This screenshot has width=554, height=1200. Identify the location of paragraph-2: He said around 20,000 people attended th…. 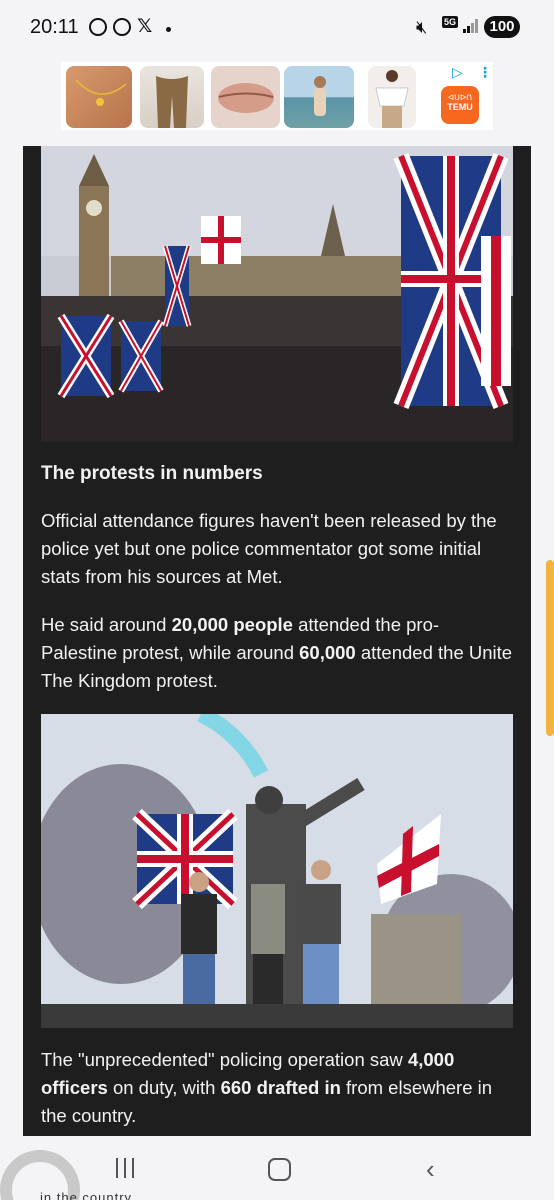
(277, 653).